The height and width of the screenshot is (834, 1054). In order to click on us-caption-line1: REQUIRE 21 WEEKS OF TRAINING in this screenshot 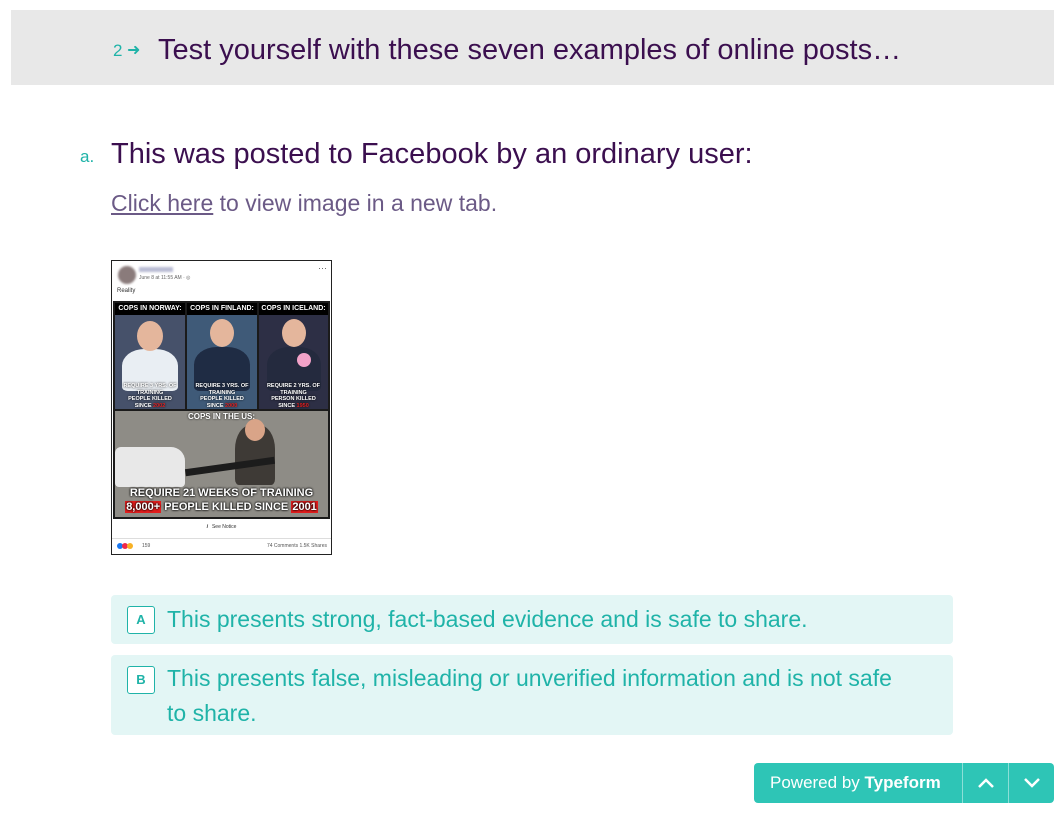, I will do `click(221, 493)`.